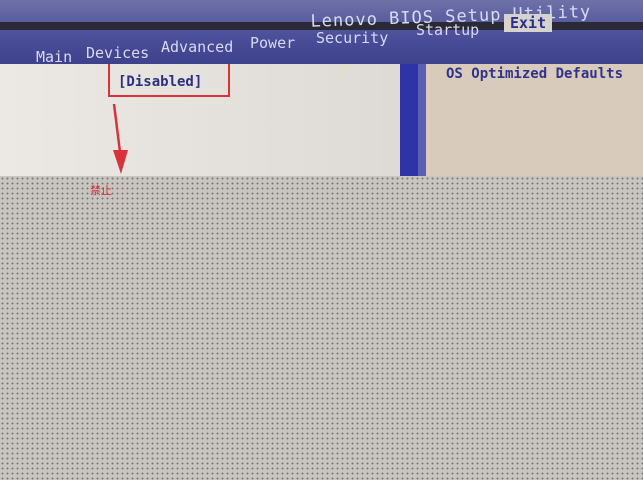  I want to click on pane-divider-inner, so click(422, 120).